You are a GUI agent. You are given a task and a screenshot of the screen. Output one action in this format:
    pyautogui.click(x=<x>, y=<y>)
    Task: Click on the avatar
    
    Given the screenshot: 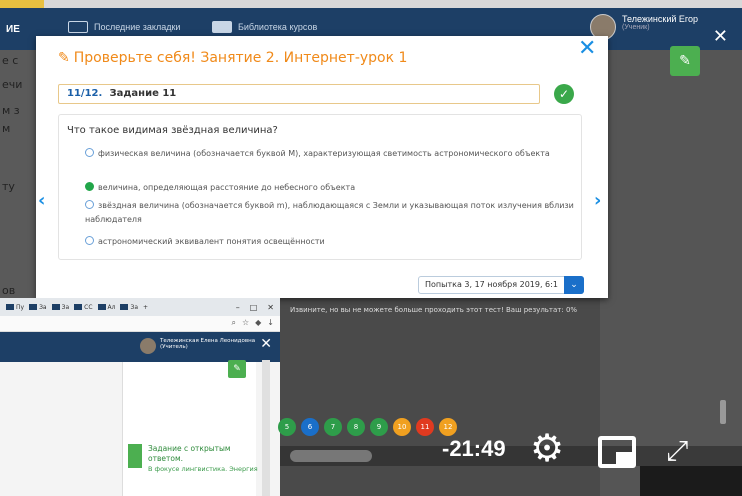 What is the action you would take?
    pyautogui.click(x=148, y=346)
    